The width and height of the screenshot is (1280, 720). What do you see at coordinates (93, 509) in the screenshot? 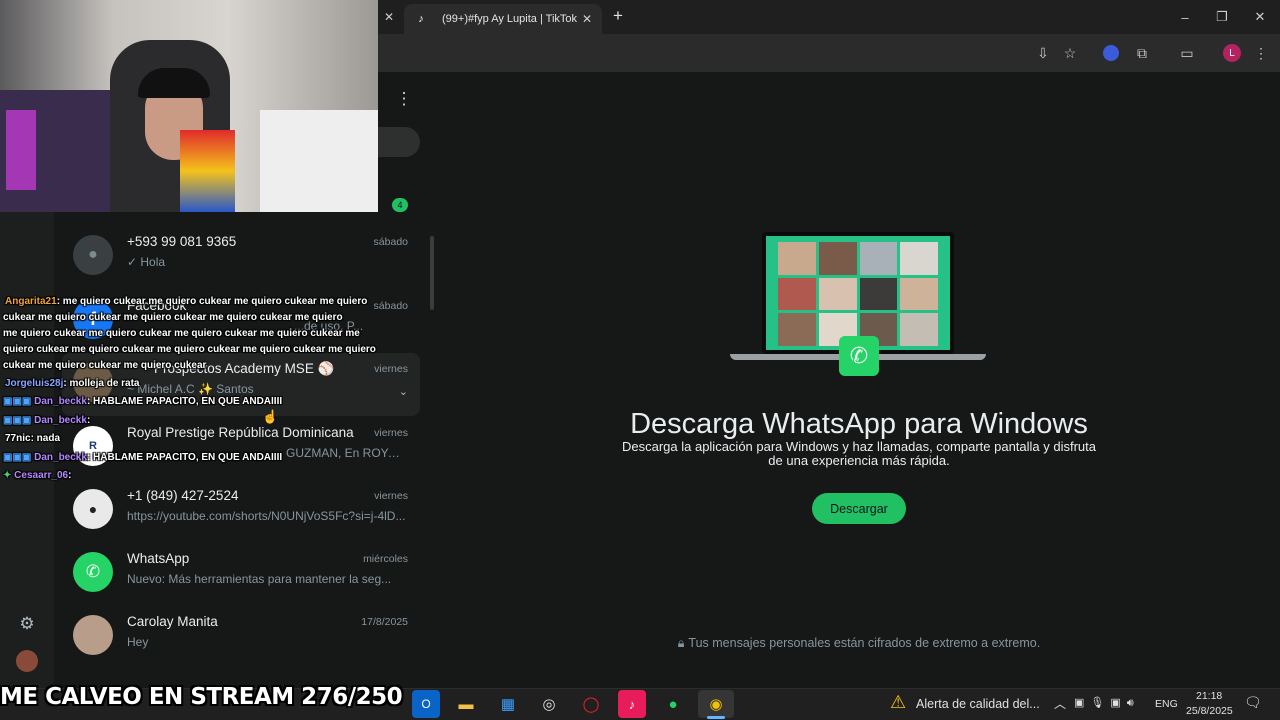
I see `contact-avatar: ●` at bounding box center [93, 509].